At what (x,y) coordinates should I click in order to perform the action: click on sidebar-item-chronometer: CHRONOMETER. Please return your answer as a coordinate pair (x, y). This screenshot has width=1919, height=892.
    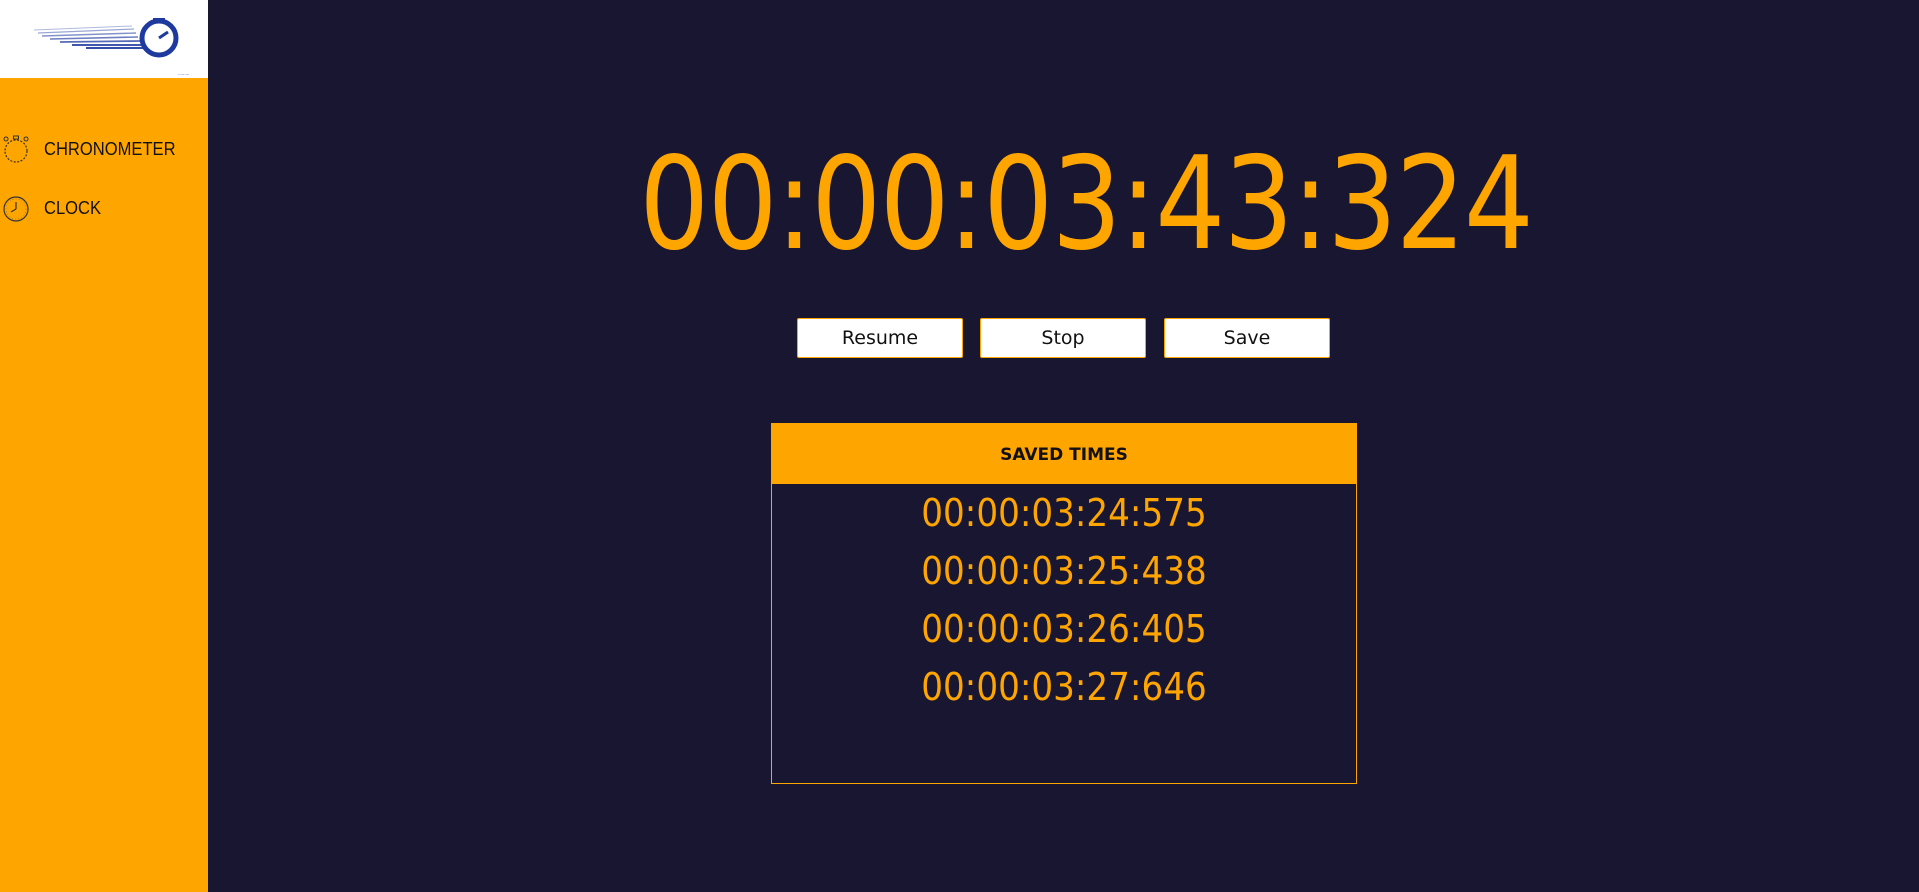
    Looking at the image, I should click on (104, 149).